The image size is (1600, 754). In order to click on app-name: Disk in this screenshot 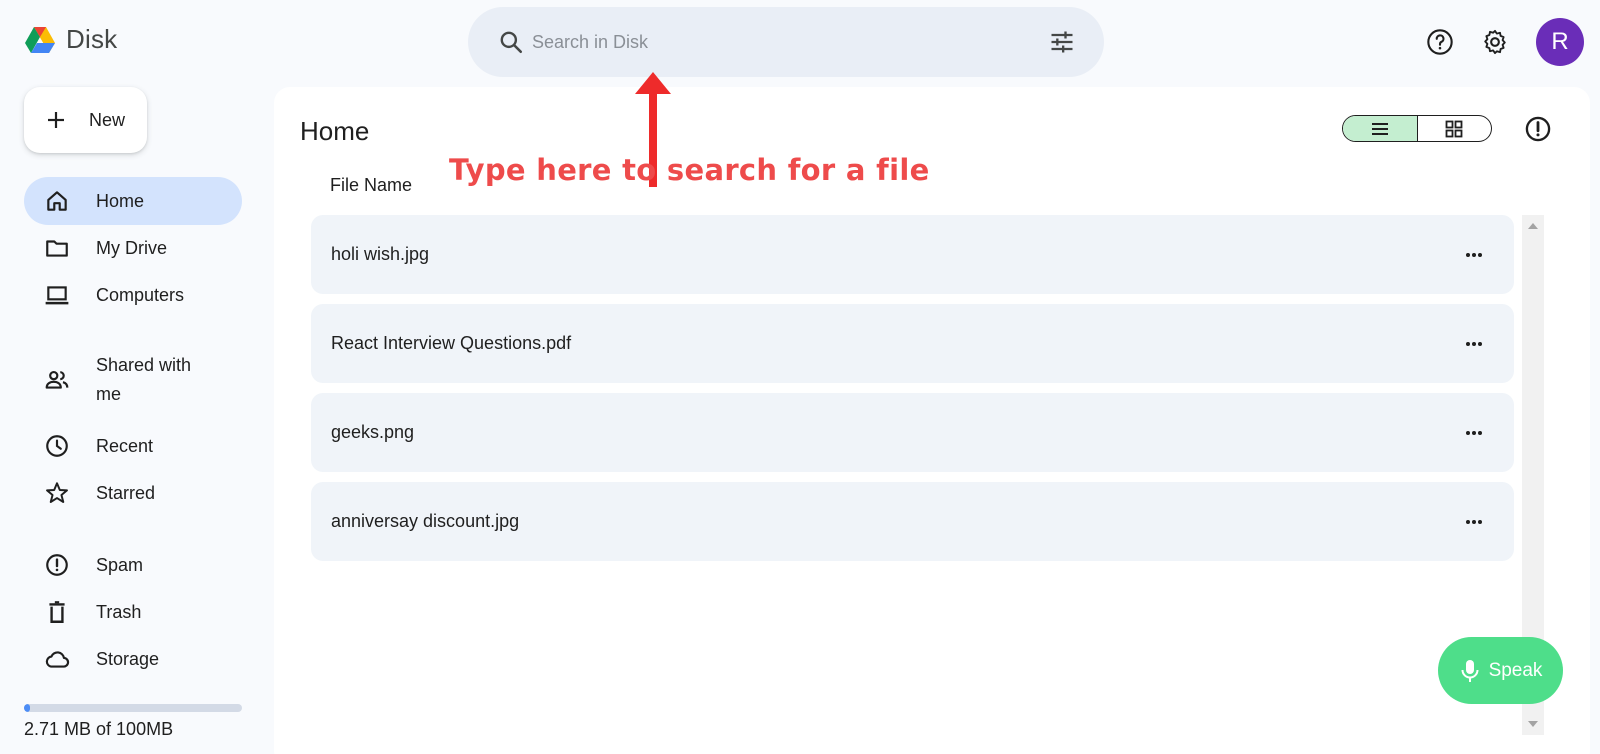, I will do `click(92, 39)`.